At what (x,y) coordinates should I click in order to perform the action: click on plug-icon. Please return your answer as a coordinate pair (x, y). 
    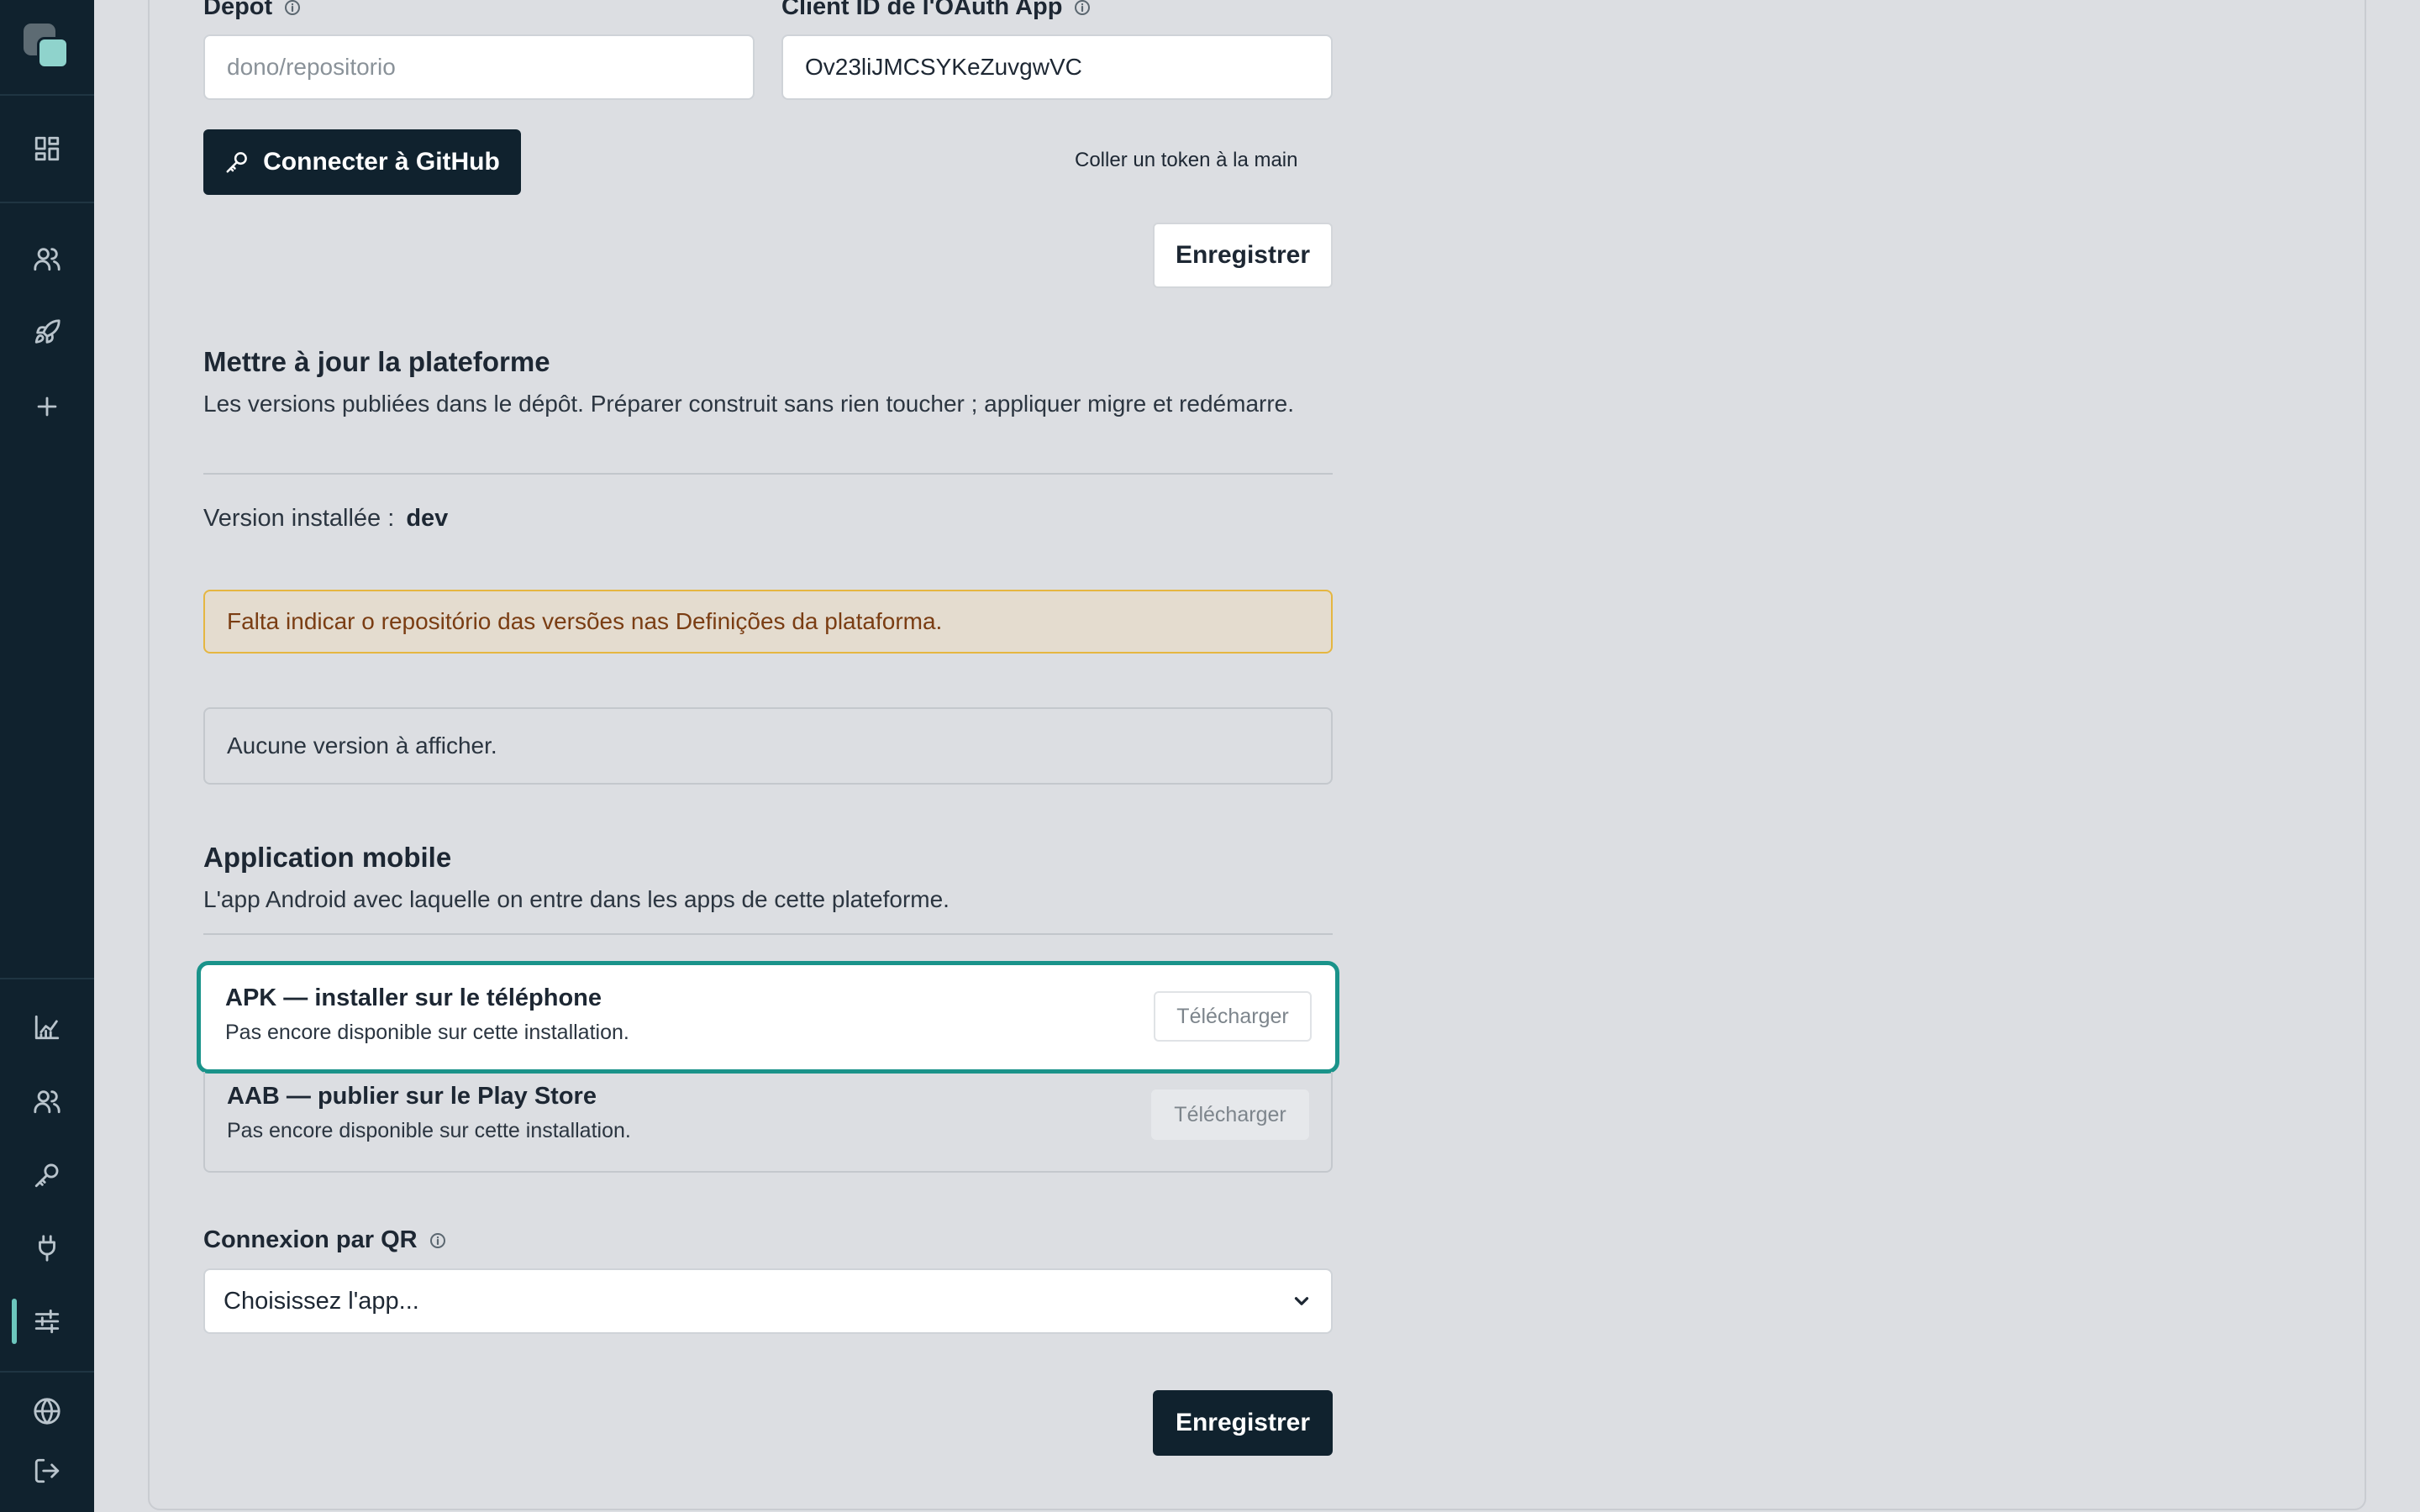
    Looking at the image, I should click on (47, 1248).